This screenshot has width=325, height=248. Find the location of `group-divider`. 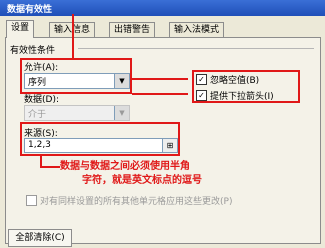

group-divider is located at coordinates (196, 48).